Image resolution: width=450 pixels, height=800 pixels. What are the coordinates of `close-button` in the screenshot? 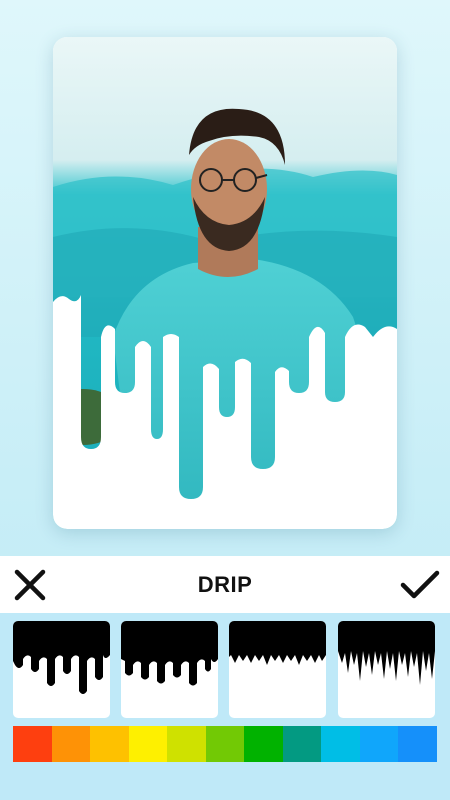 It's located at (30, 584).